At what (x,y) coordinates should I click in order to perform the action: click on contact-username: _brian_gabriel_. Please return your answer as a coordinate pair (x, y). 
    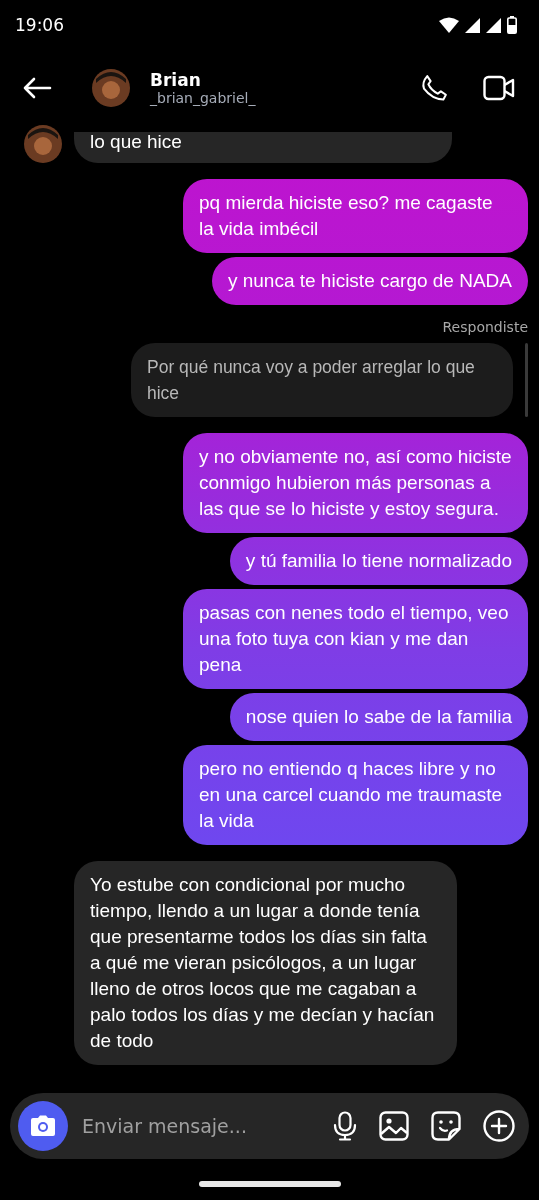
    Looking at the image, I should click on (203, 97).